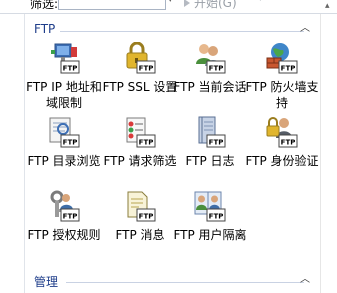 This screenshot has height=293, width=337. Describe the element at coordinates (210, 87) in the screenshot. I see `feature-label: FTP 当前会话` at that location.